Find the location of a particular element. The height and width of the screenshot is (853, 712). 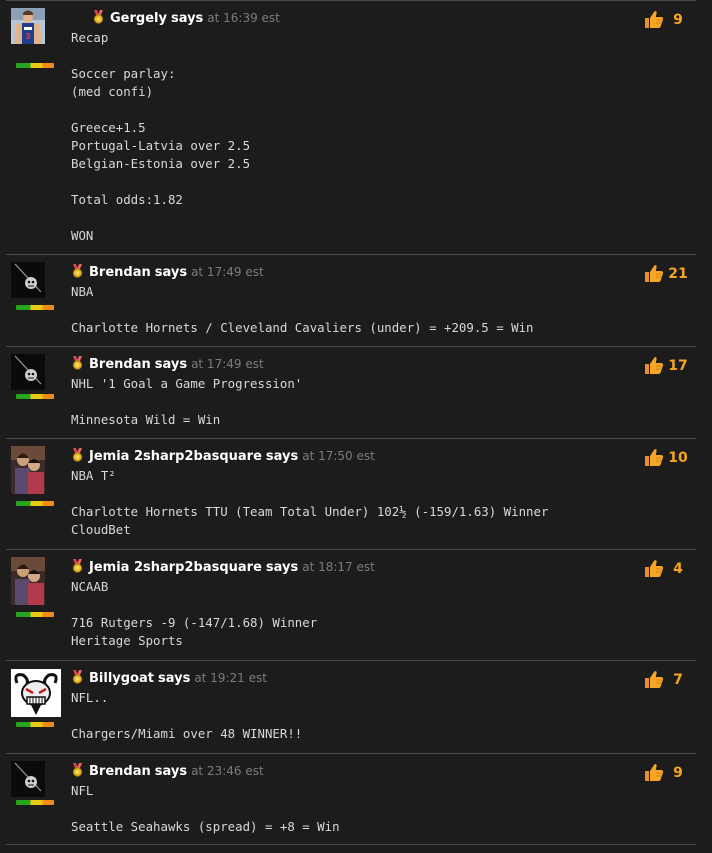

timestamp: at 19:21 est is located at coordinates (230, 678).